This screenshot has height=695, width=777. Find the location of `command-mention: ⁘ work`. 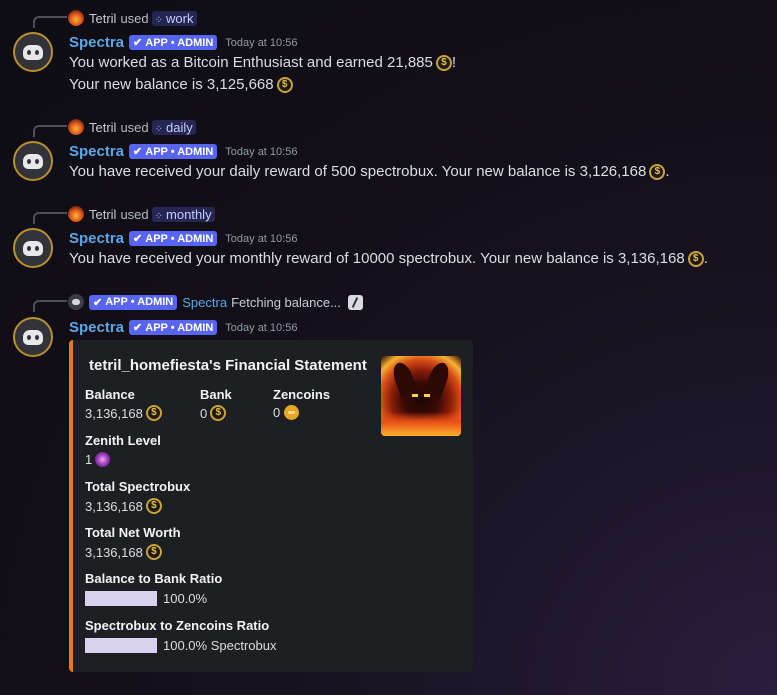

command-mention: ⁘ work is located at coordinates (174, 18).